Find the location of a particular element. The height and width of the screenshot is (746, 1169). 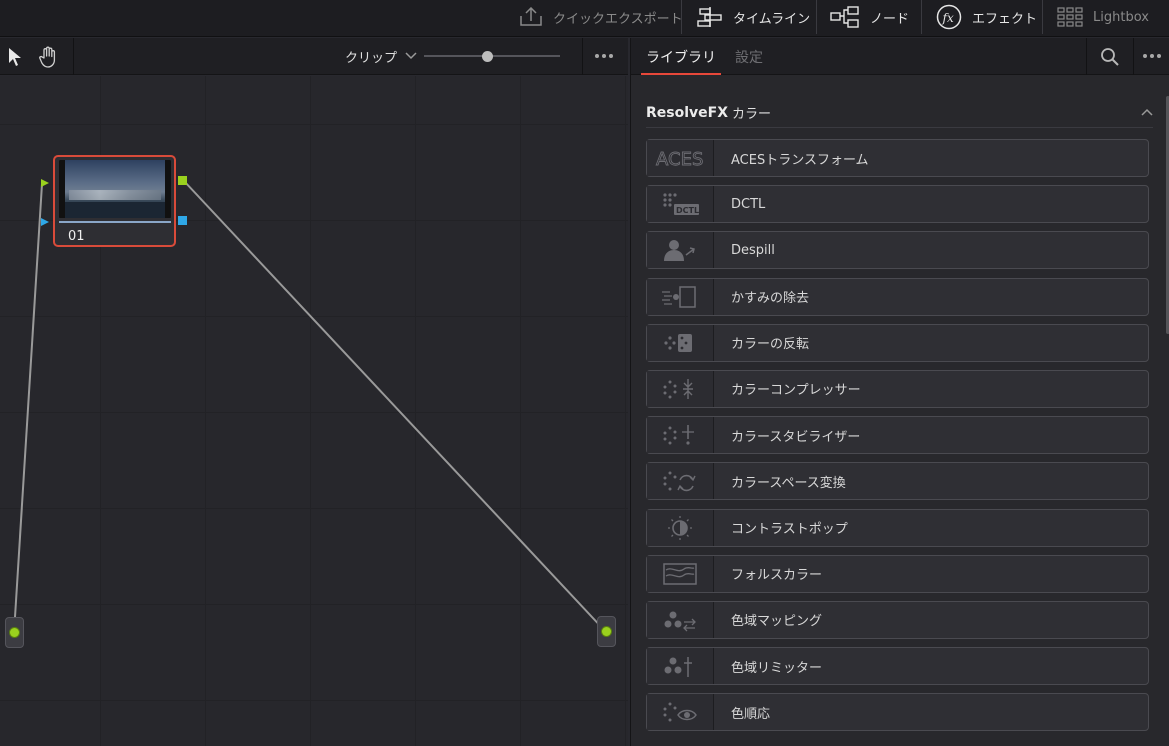

list-item: 色域リミッター is located at coordinates (897, 666).